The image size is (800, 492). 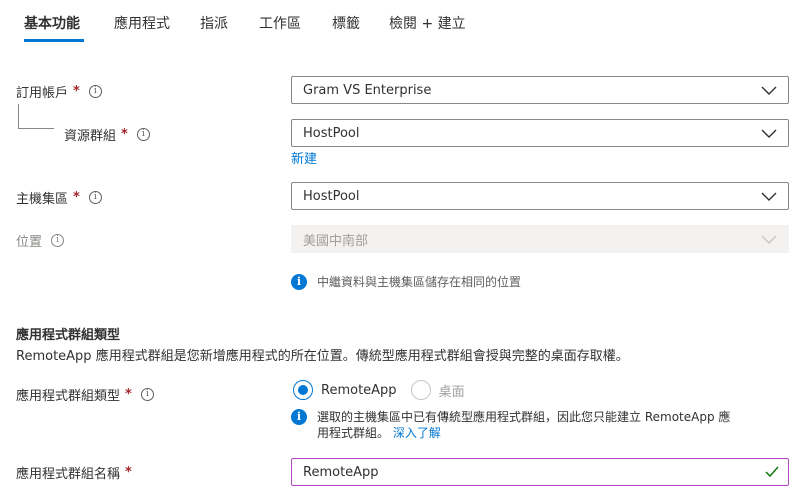 I want to click on location-label: 位置 i, so click(x=40, y=240).